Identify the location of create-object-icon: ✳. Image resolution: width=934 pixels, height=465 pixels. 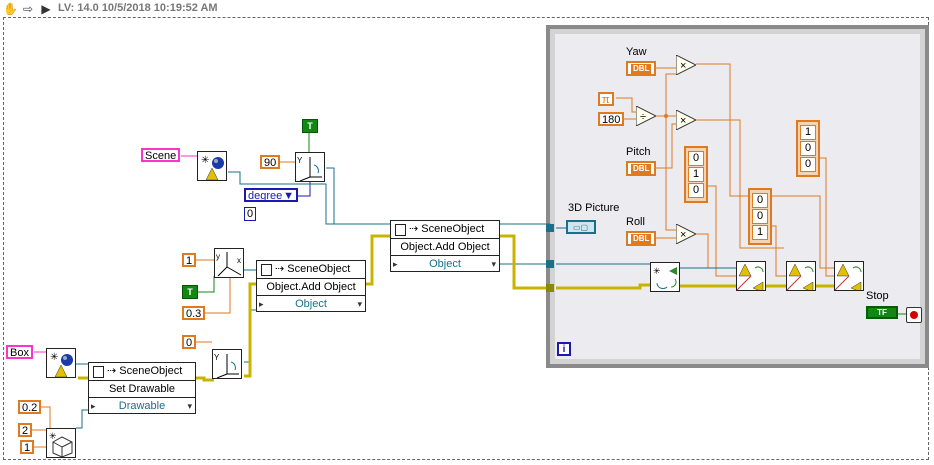
(212, 166).